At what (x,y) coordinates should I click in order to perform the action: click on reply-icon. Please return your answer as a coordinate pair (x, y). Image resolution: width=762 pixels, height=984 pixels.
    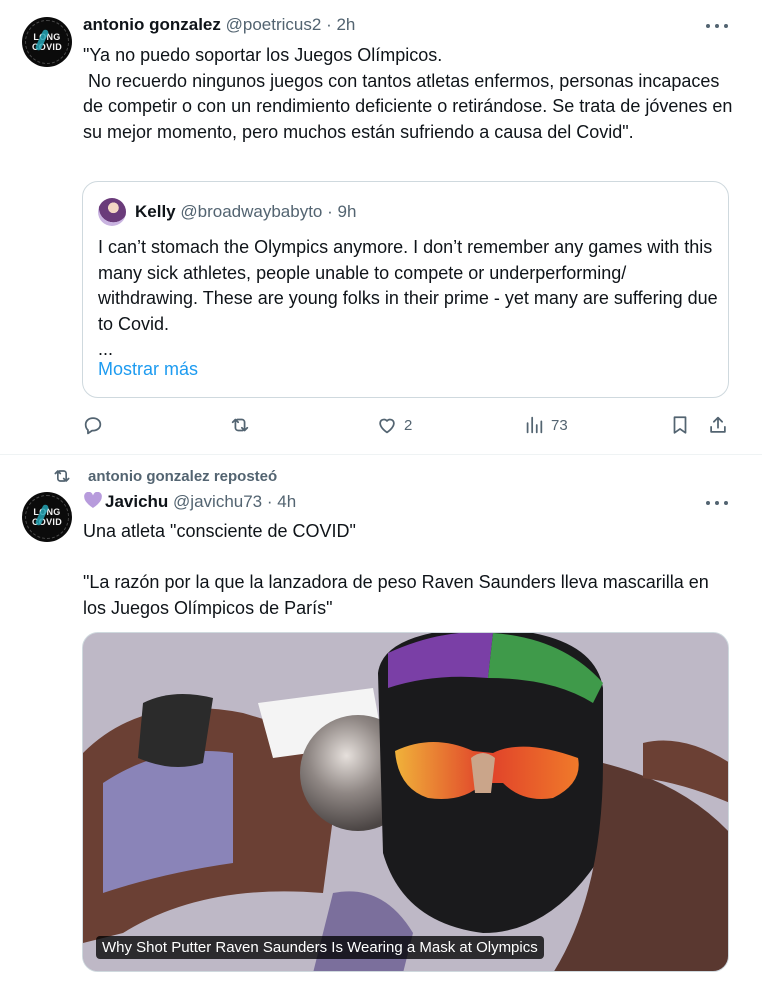
    Looking at the image, I should click on (93, 426).